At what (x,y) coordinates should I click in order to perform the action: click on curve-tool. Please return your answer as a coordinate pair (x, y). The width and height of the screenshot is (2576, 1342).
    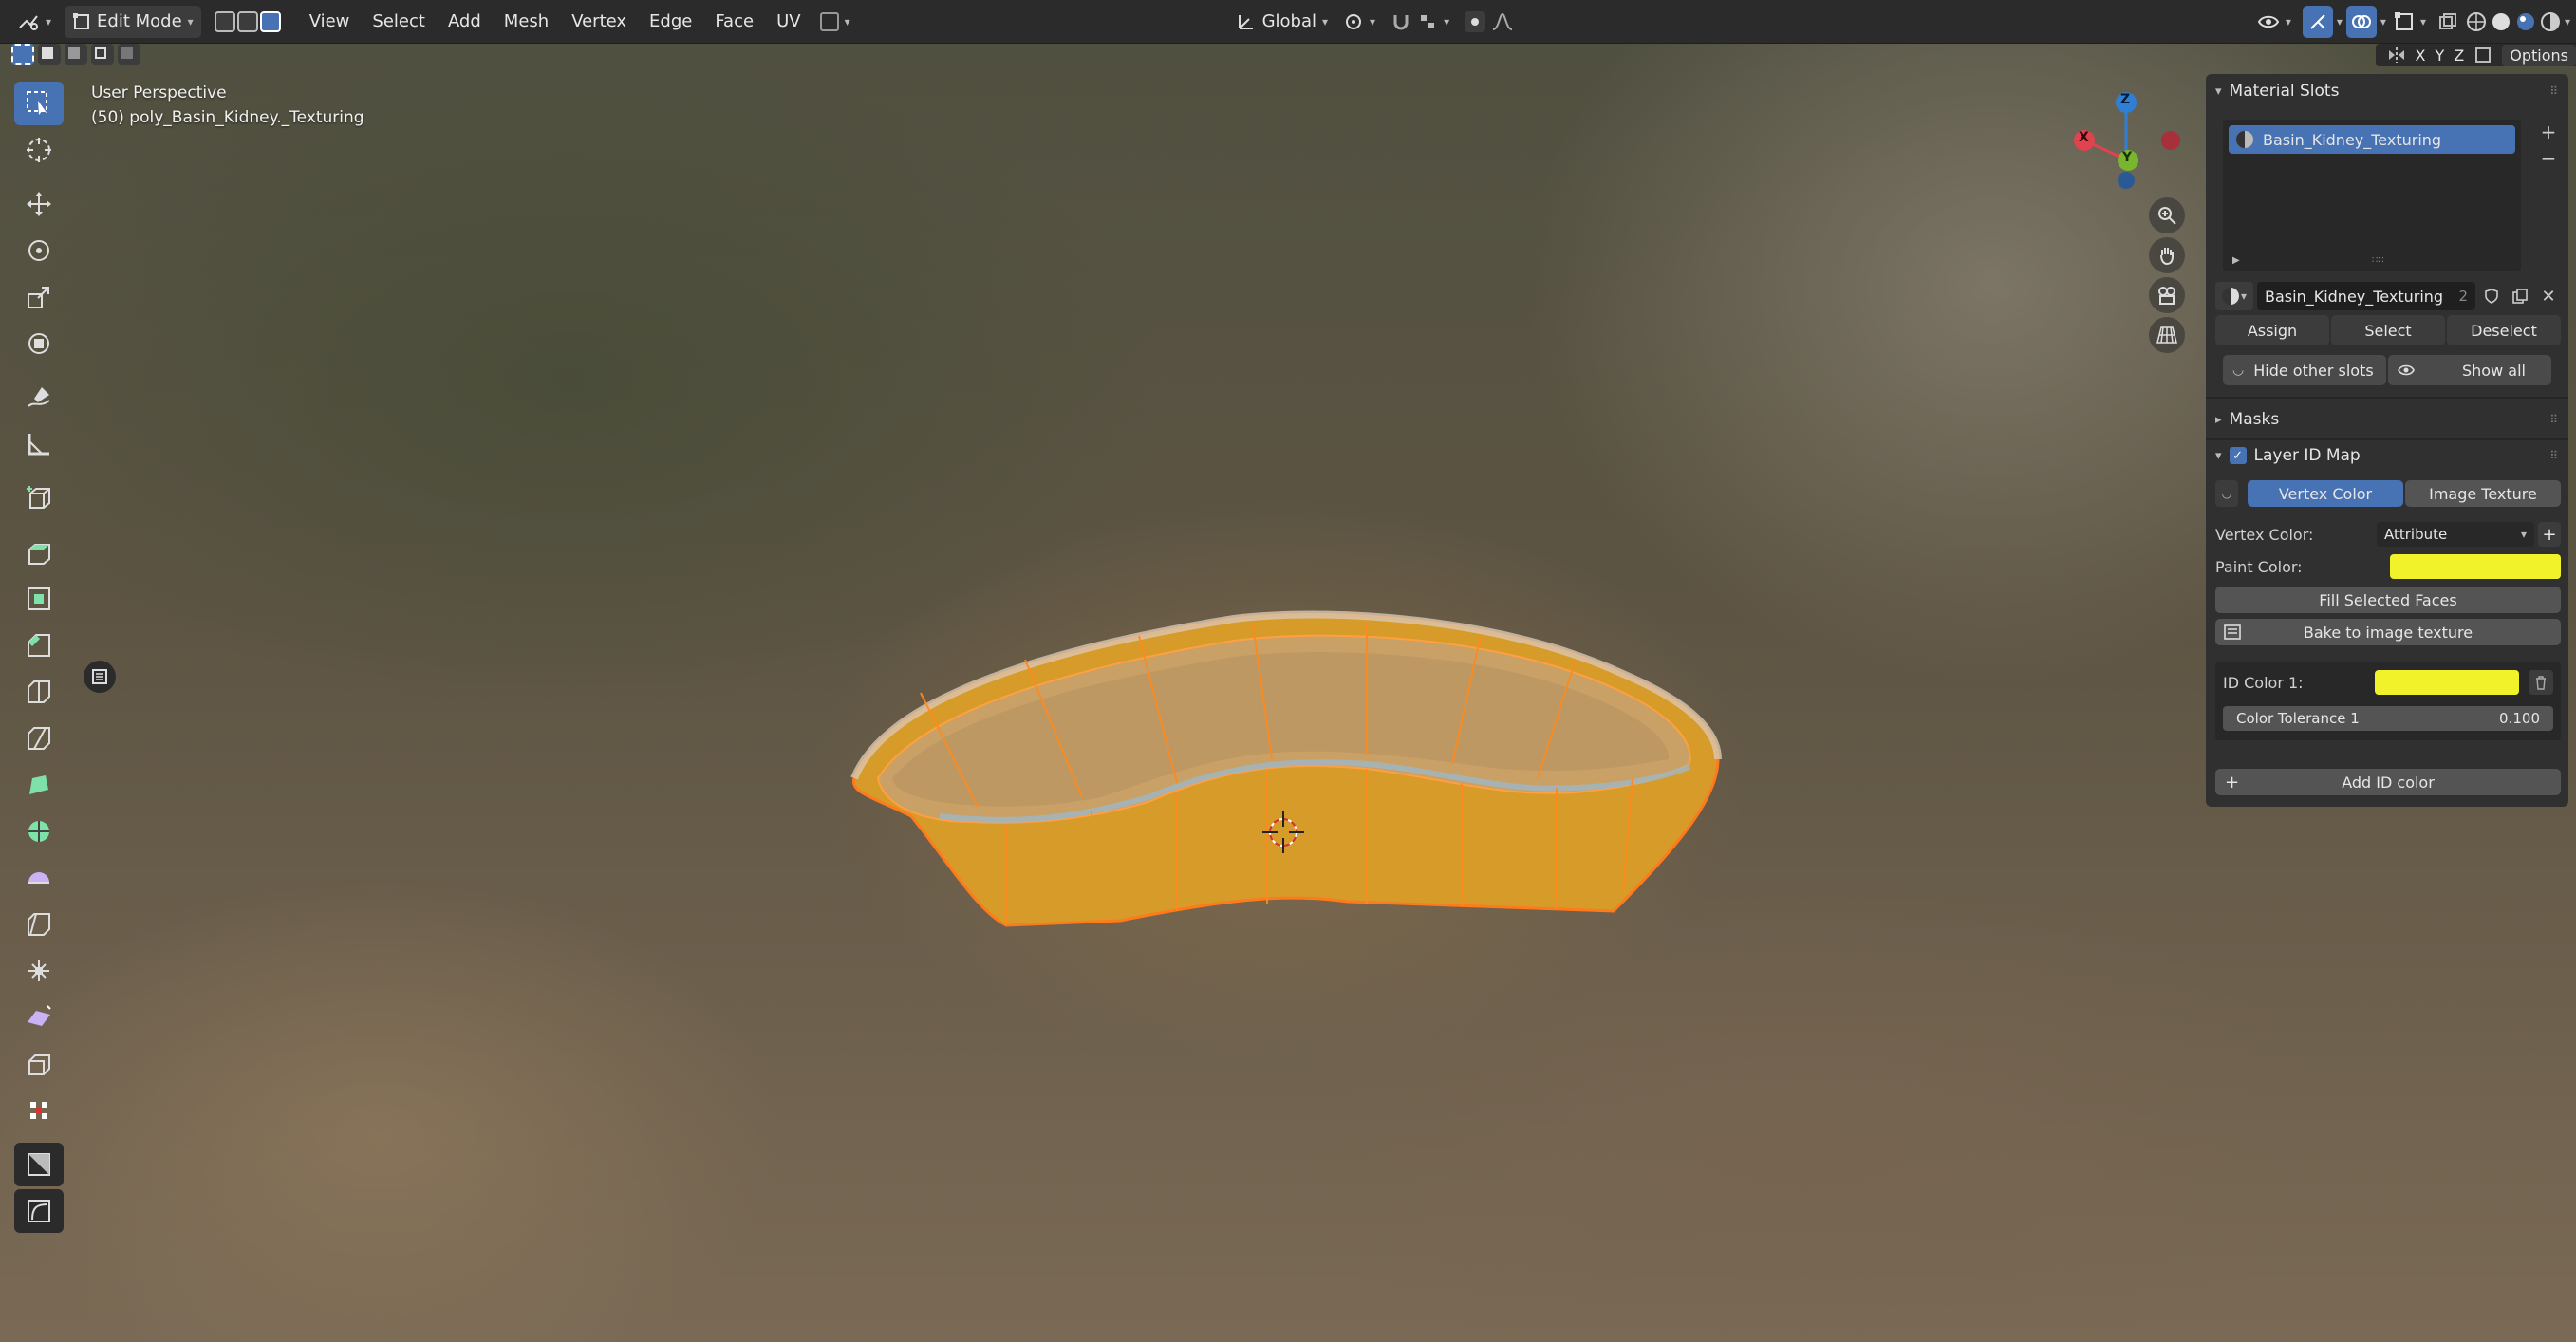
    Looking at the image, I should click on (39, 1211).